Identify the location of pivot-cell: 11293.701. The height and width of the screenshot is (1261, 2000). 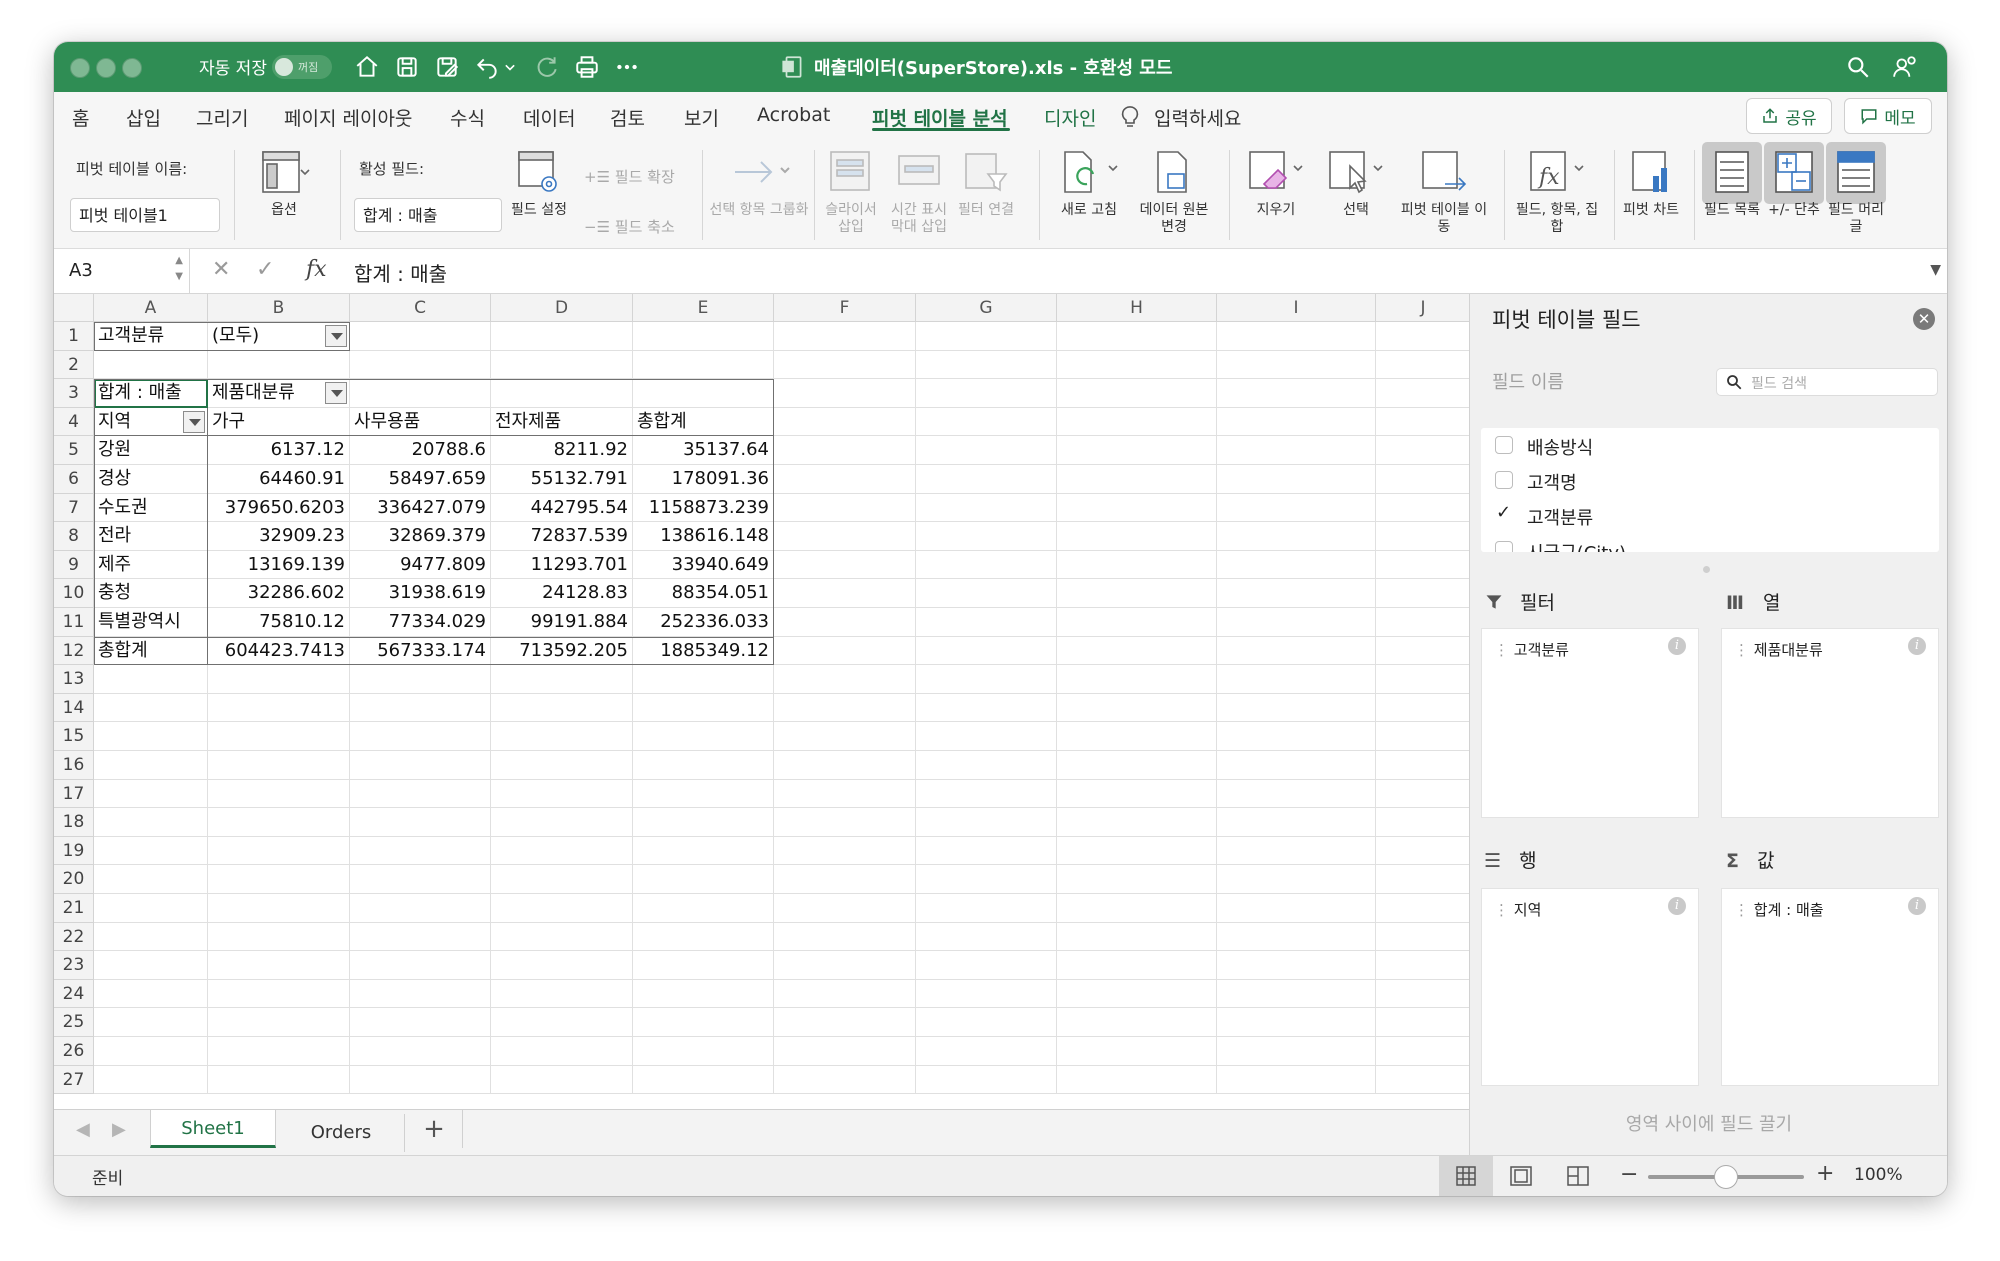
(562, 565).